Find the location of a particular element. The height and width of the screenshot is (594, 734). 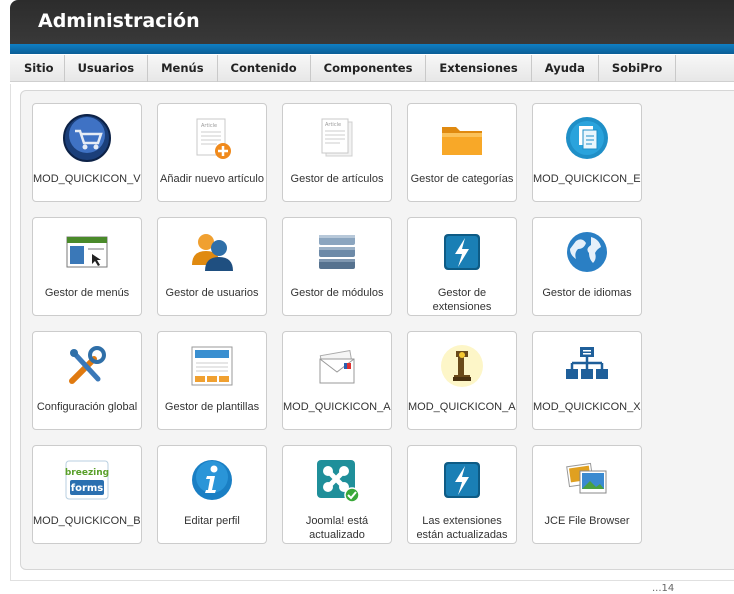

quickicon-acymailing: MOD_QUICKICON_ACYMAILING is located at coordinates (337, 380).